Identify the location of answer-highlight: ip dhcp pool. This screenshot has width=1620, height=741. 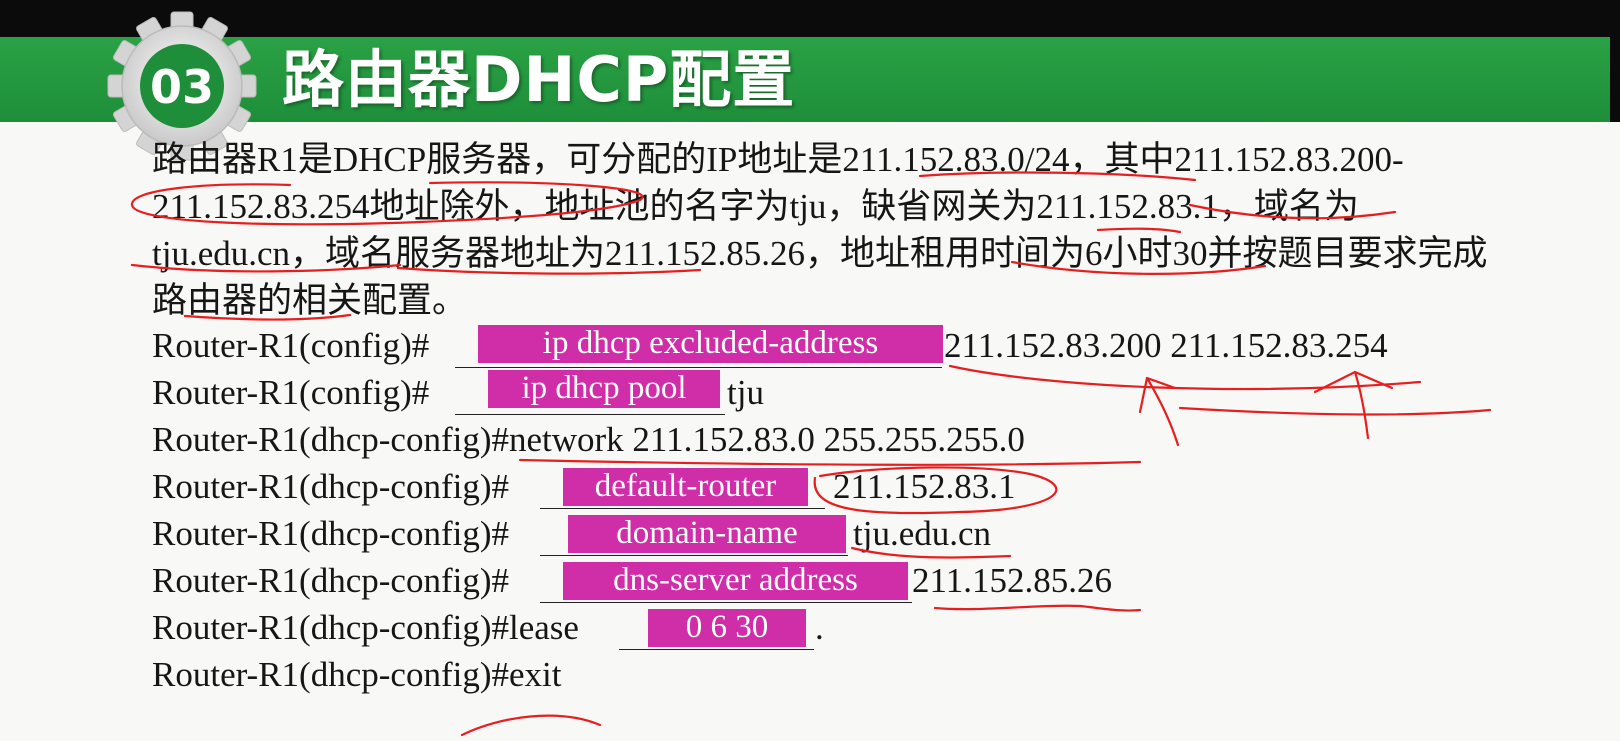
(604, 389).